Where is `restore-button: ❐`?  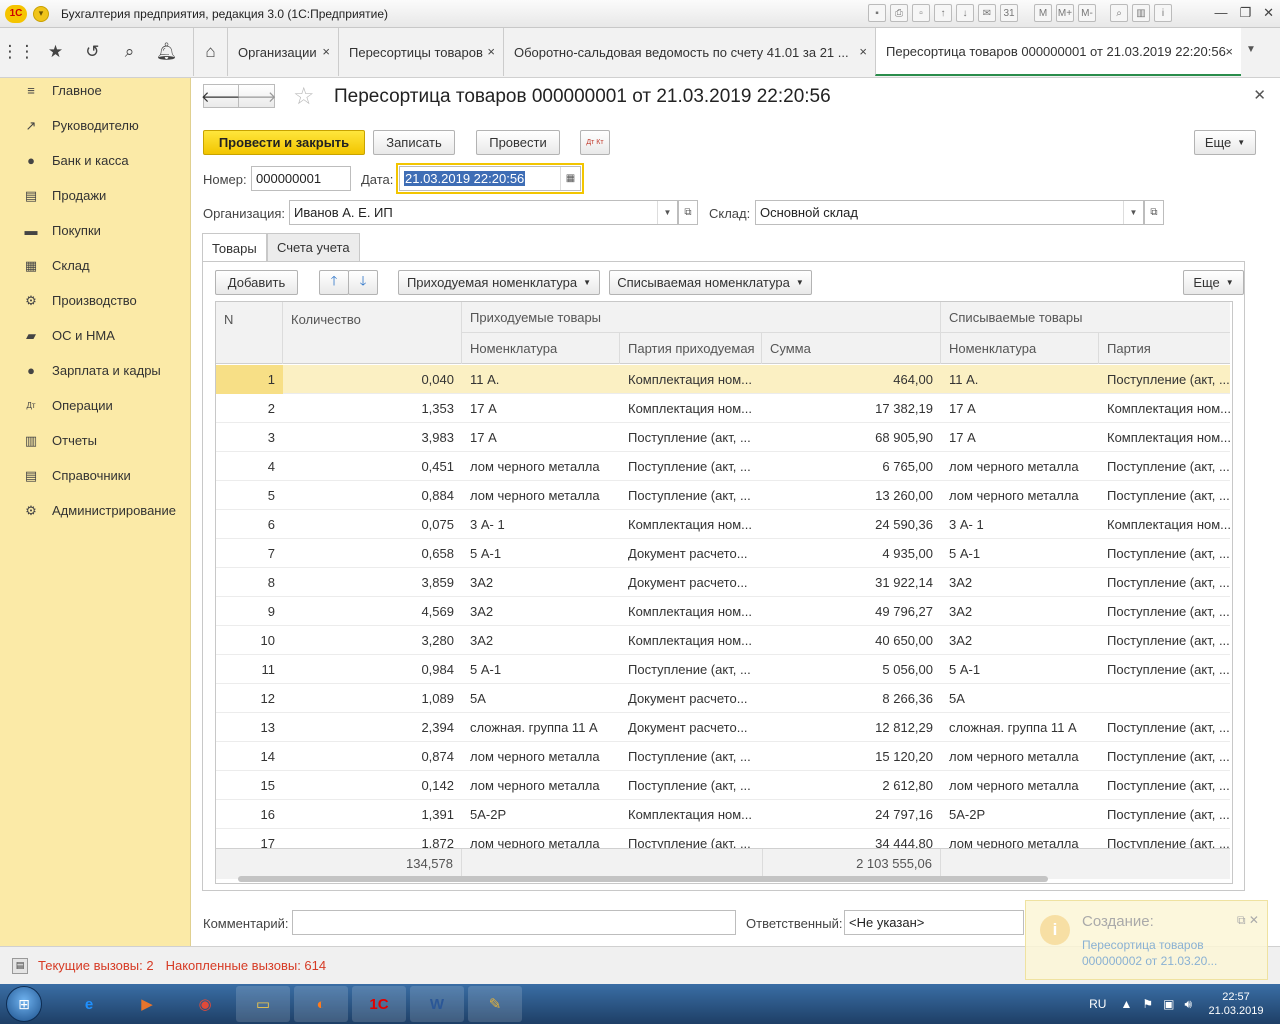
restore-button: ❐ is located at coordinates (1245, 13).